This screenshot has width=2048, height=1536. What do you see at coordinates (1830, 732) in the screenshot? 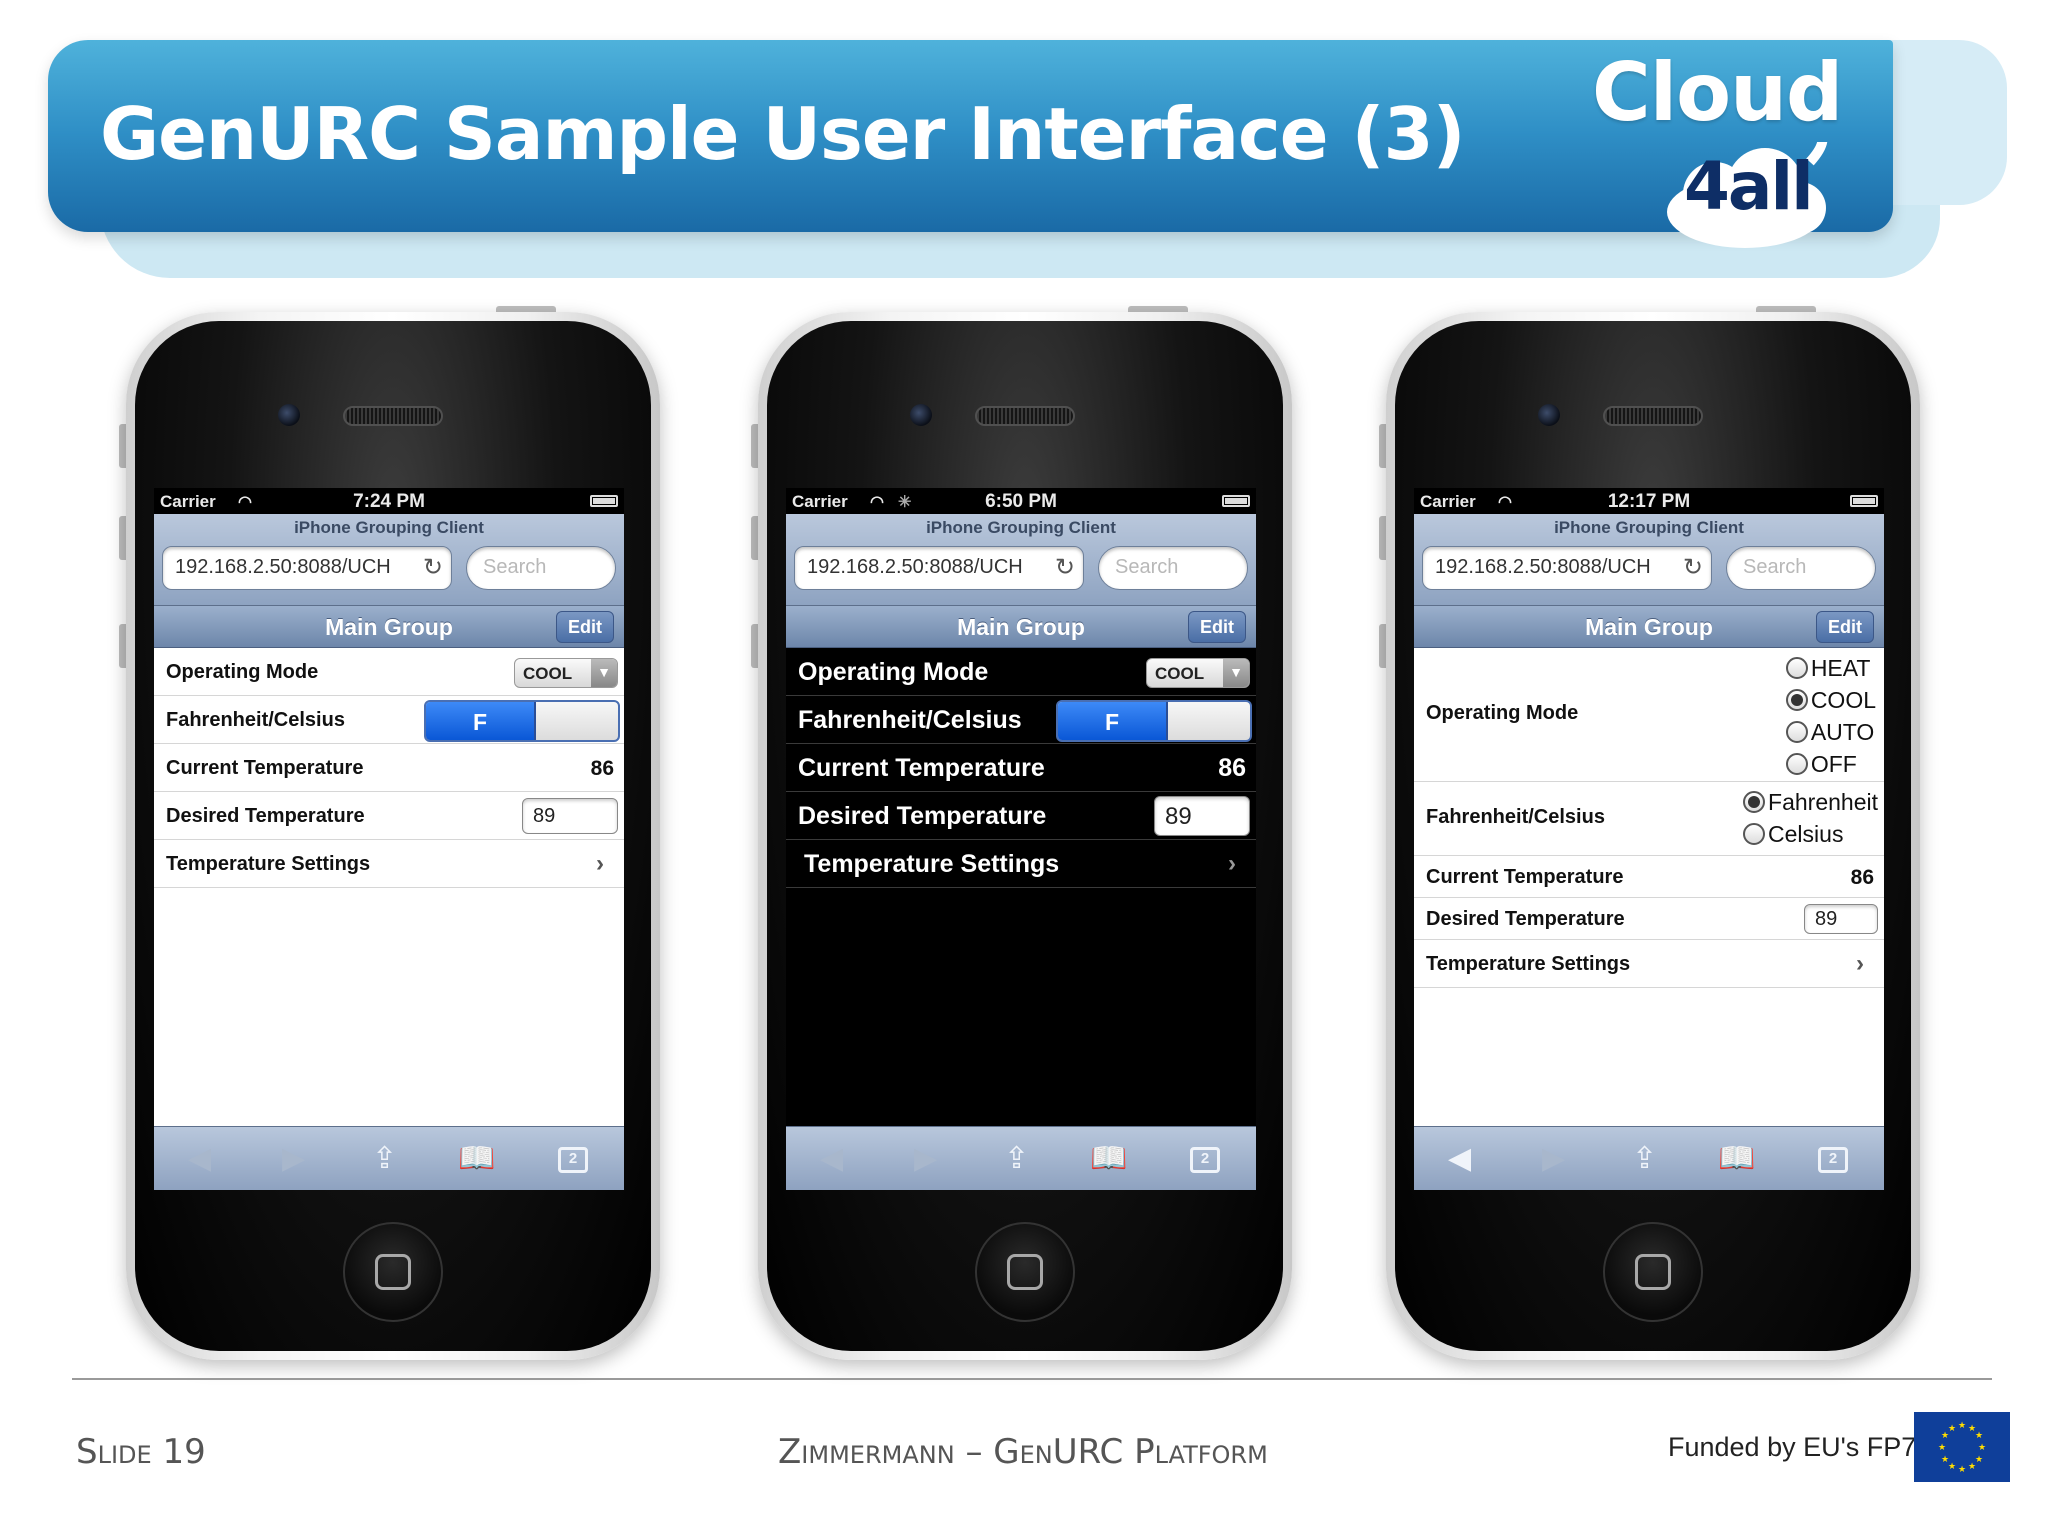
I see `radio-option-auto: AUTO` at bounding box center [1830, 732].